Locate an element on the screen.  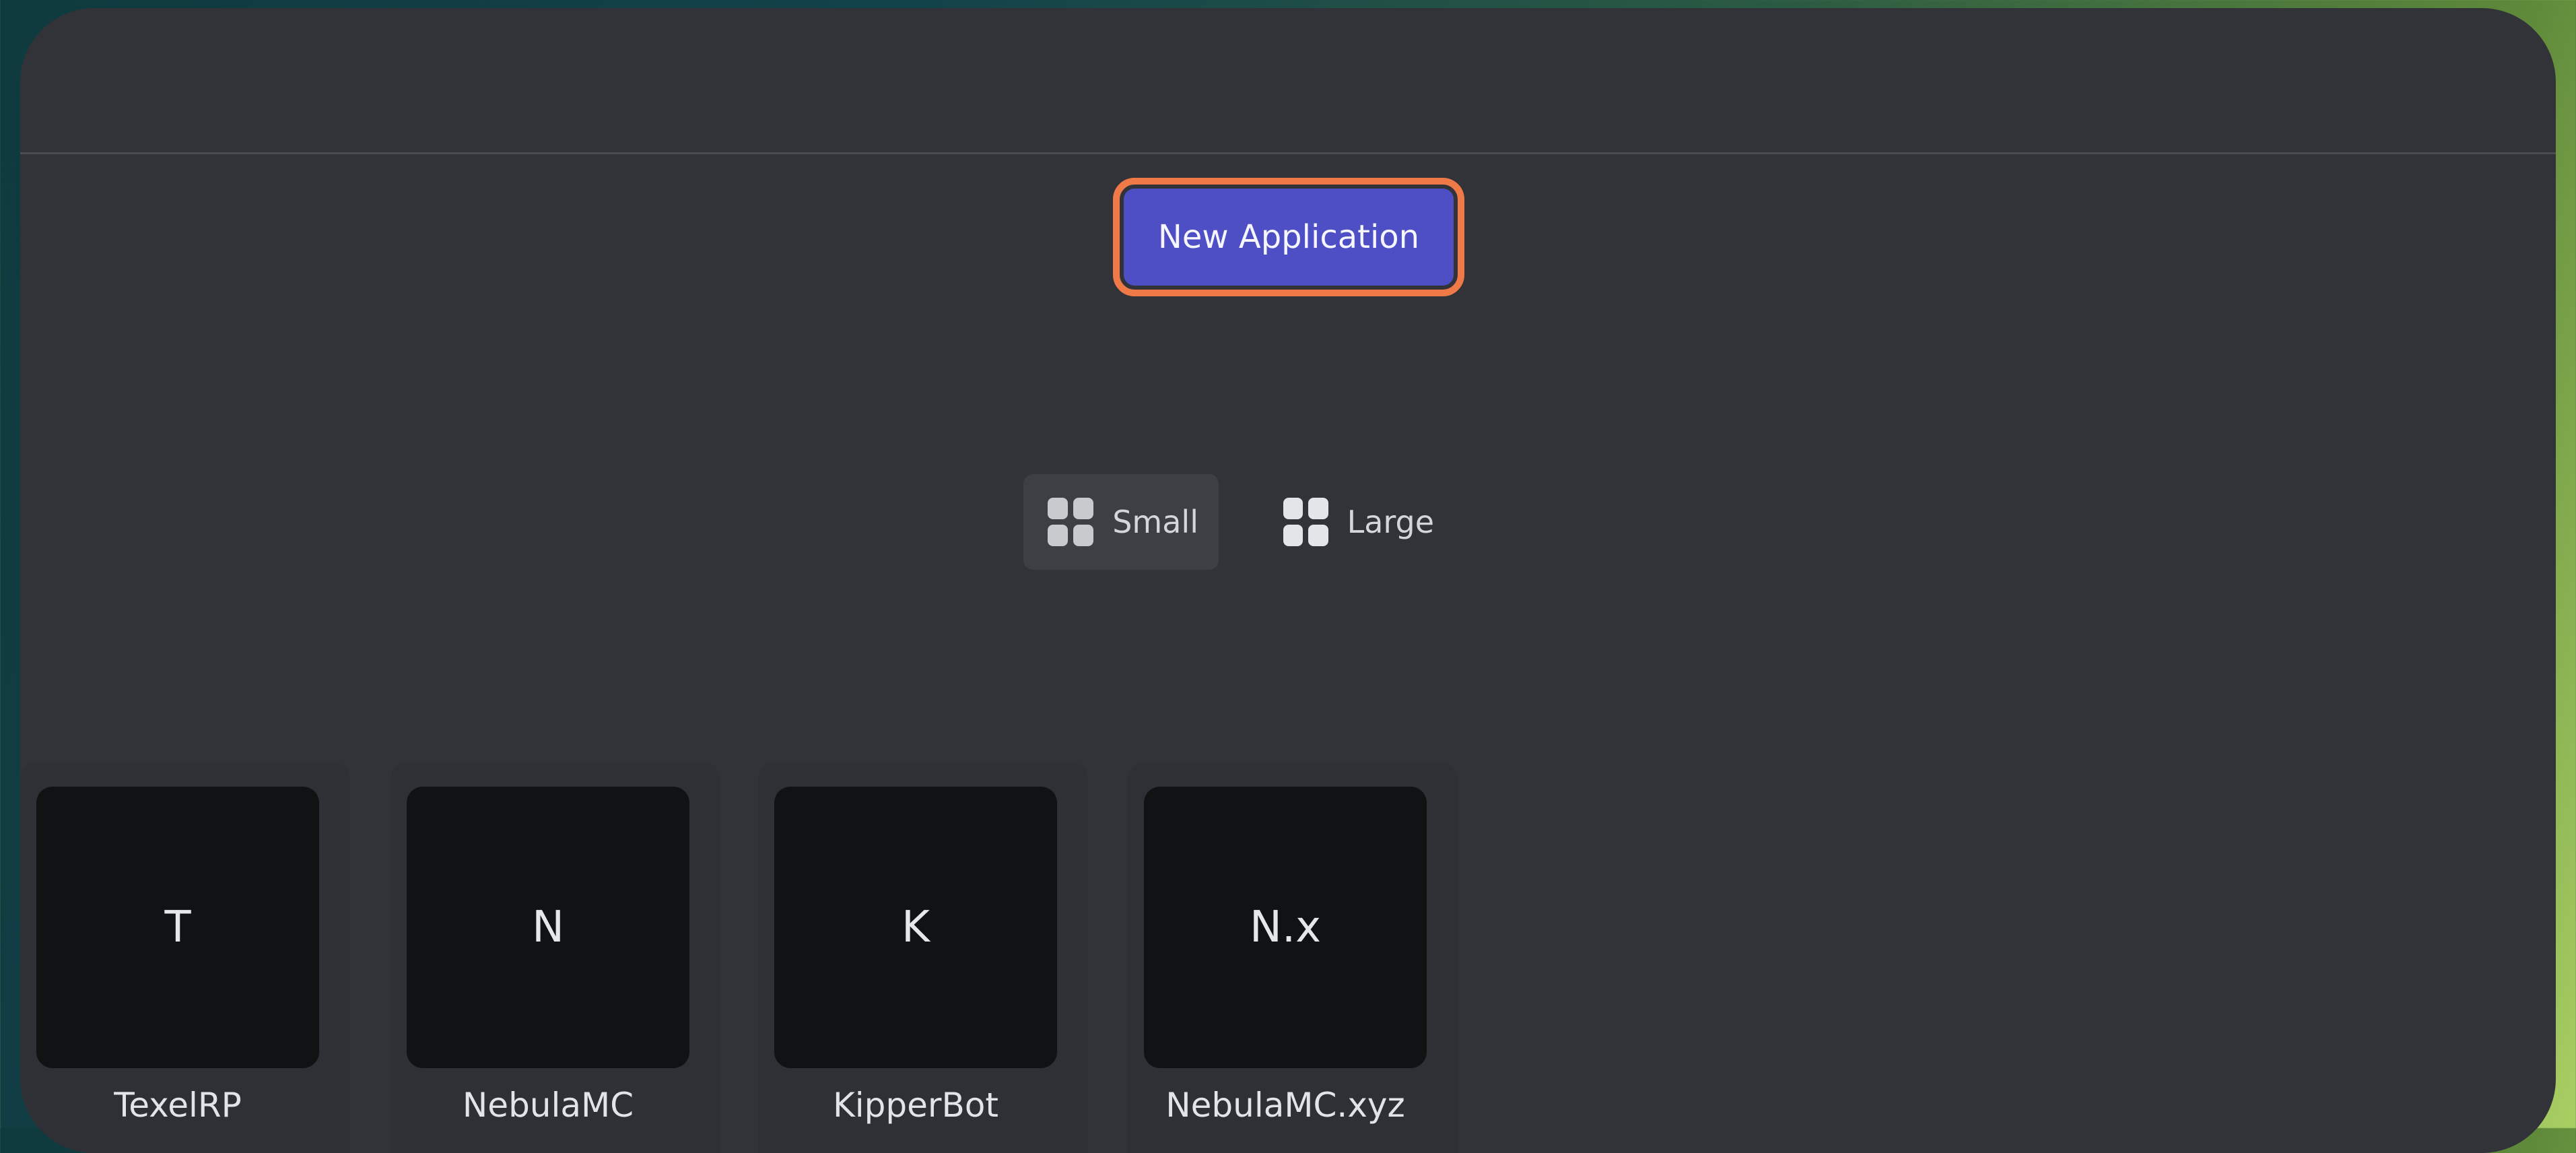
app-card-nebulamc: N NebulaMC is located at coordinates (555, 957).